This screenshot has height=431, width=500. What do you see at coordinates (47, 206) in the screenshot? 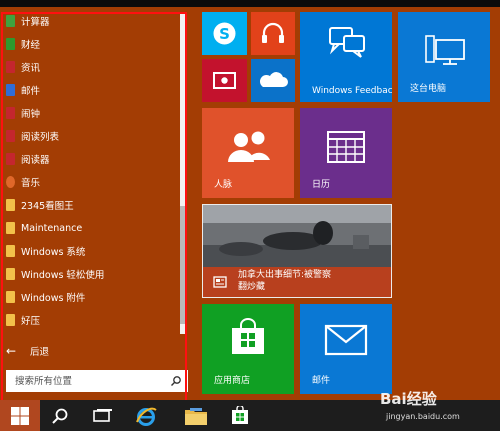
I see `app-item-label: 2345看图王` at bounding box center [47, 206].